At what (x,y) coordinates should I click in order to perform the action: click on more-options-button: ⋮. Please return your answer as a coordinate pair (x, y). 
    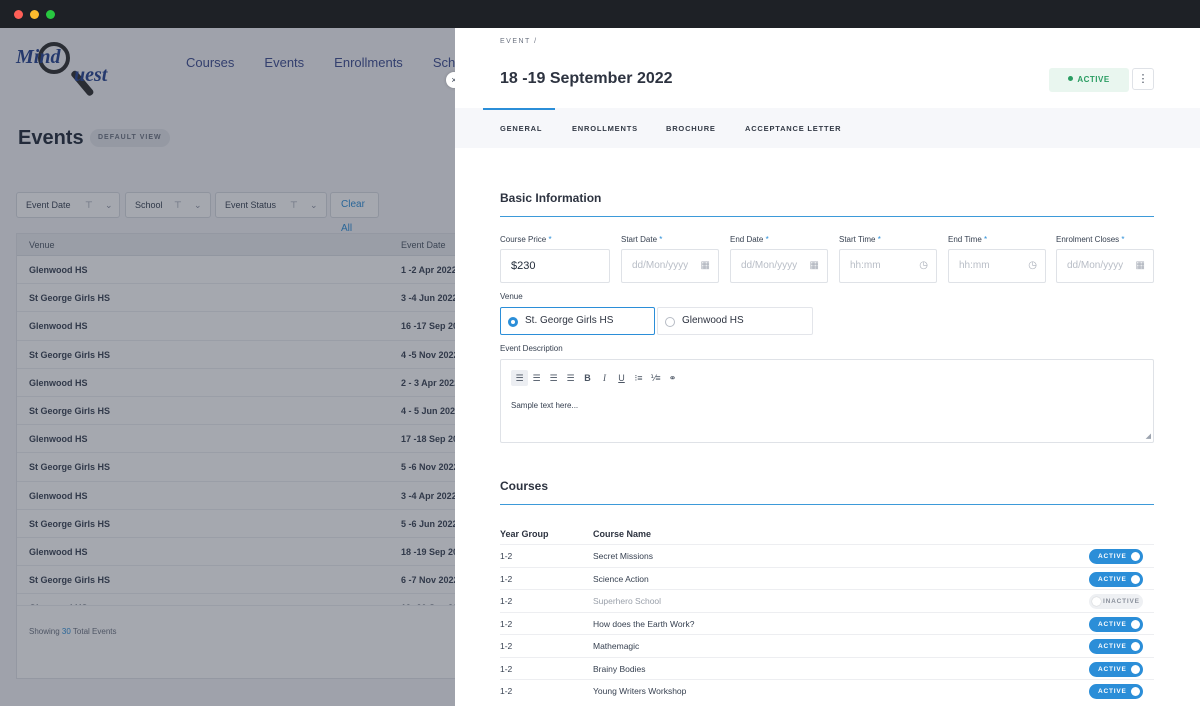
    Looking at the image, I should click on (1143, 79).